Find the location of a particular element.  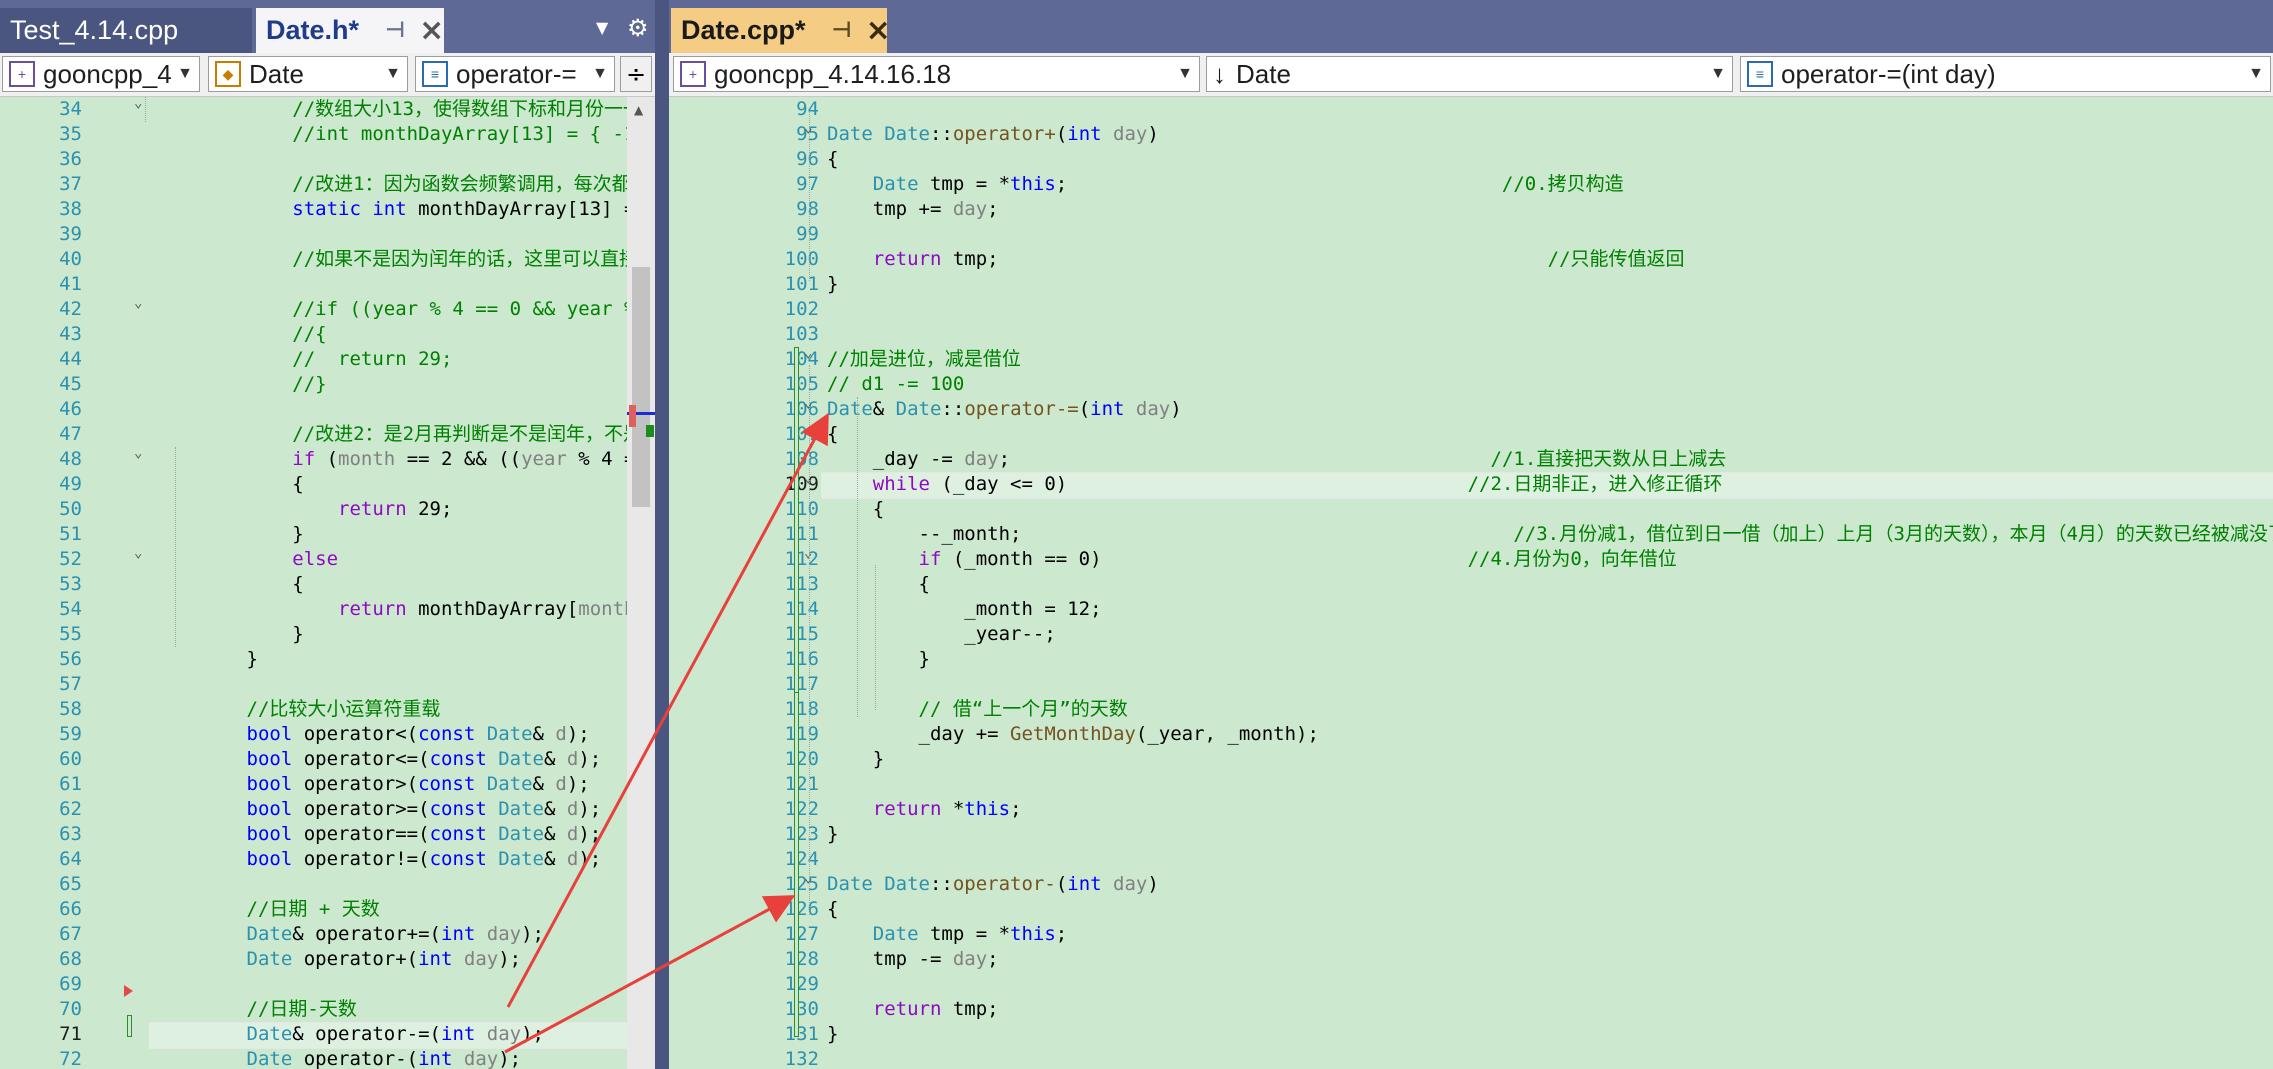

member-dropdown: ≡ operator-=(int day) ▼ is located at coordinates (2005, 74).